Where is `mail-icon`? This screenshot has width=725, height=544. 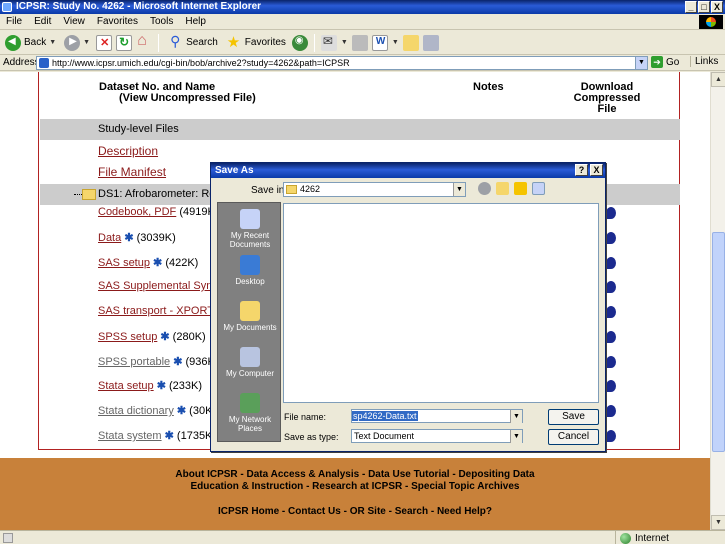
mail-icon is located at coordinates (328, 42).